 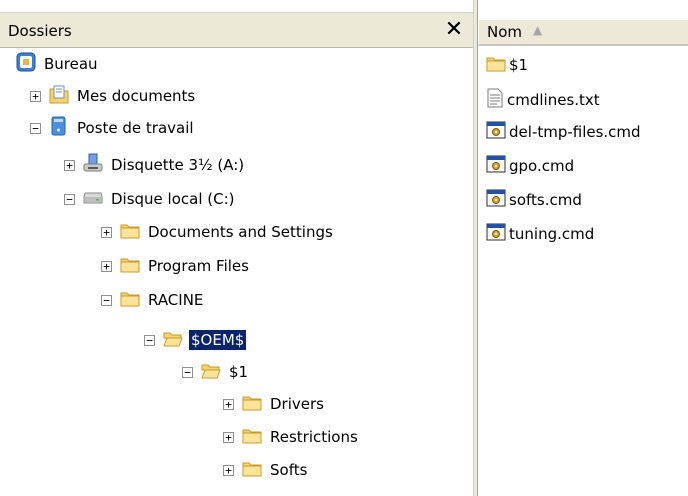 I want to click on tree-node-label: $OEM$, so click(x=217, y=340).